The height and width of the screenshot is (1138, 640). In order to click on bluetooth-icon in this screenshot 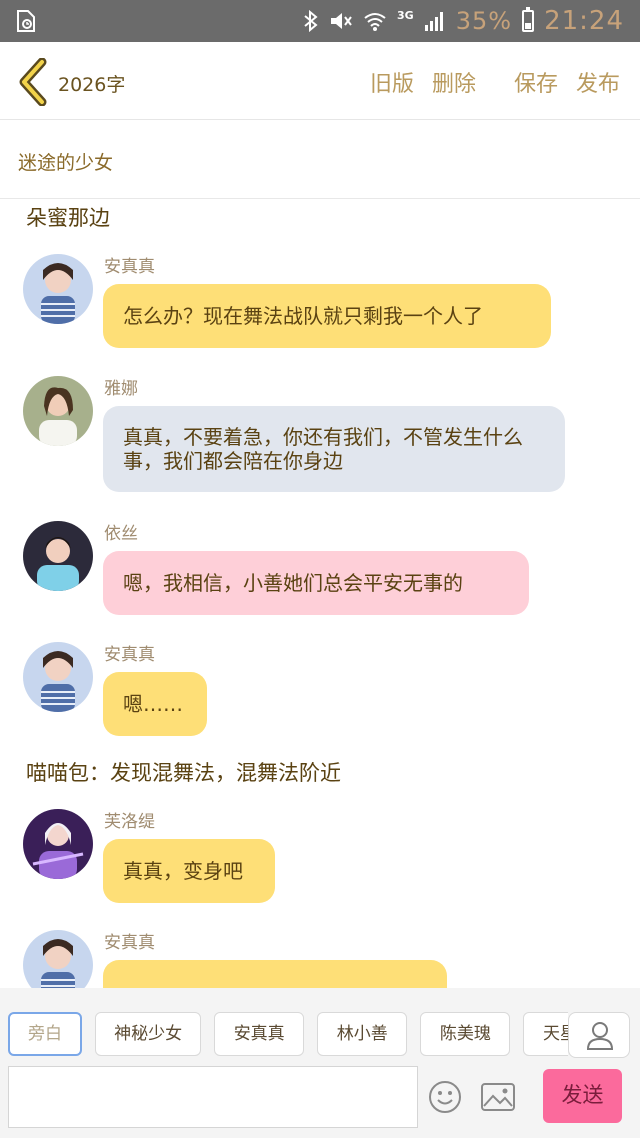, I will do `click(311, 21)`.